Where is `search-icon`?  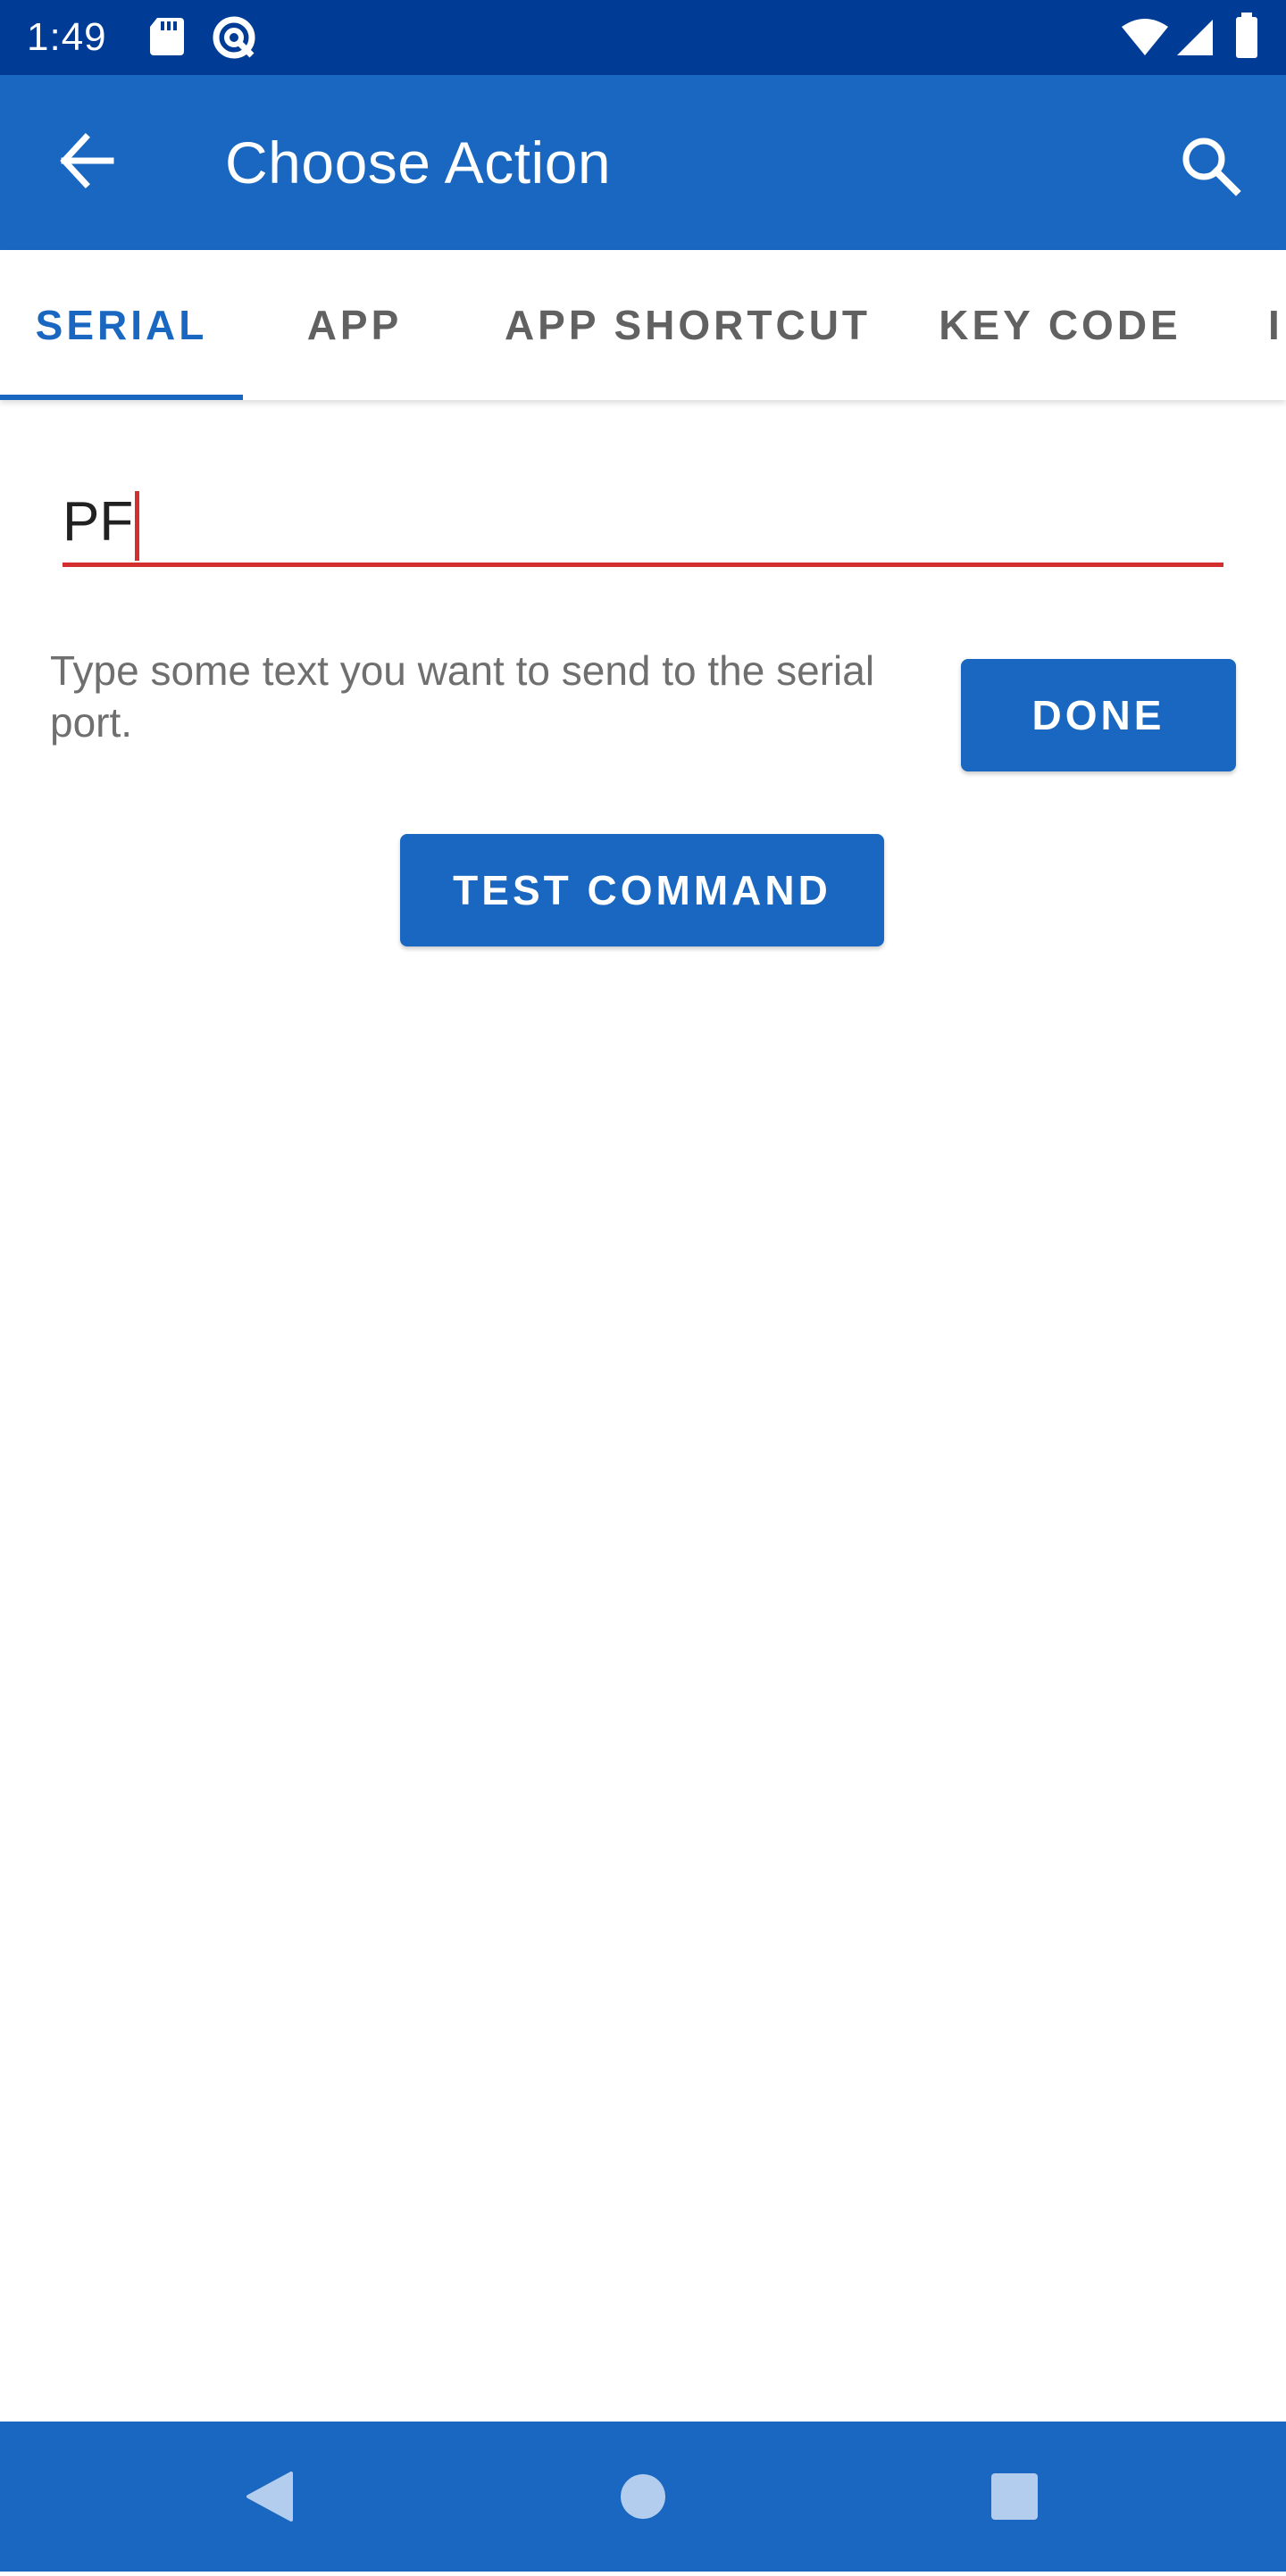
search-icon is located at coordinates (1212, 167).